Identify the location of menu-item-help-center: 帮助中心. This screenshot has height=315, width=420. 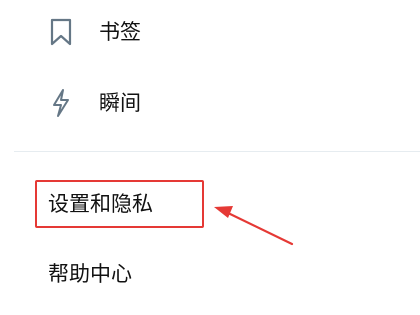
(210, 274).